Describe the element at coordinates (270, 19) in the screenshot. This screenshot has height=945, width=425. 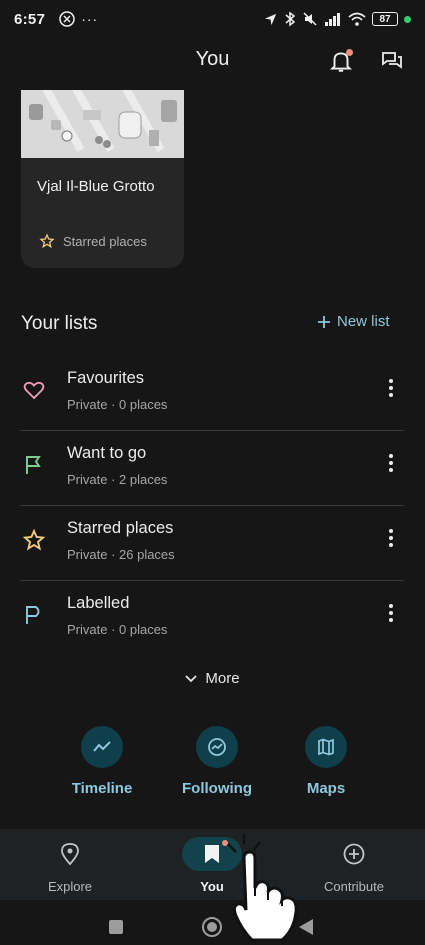
I see `navigation-arrow-icon` at that location.